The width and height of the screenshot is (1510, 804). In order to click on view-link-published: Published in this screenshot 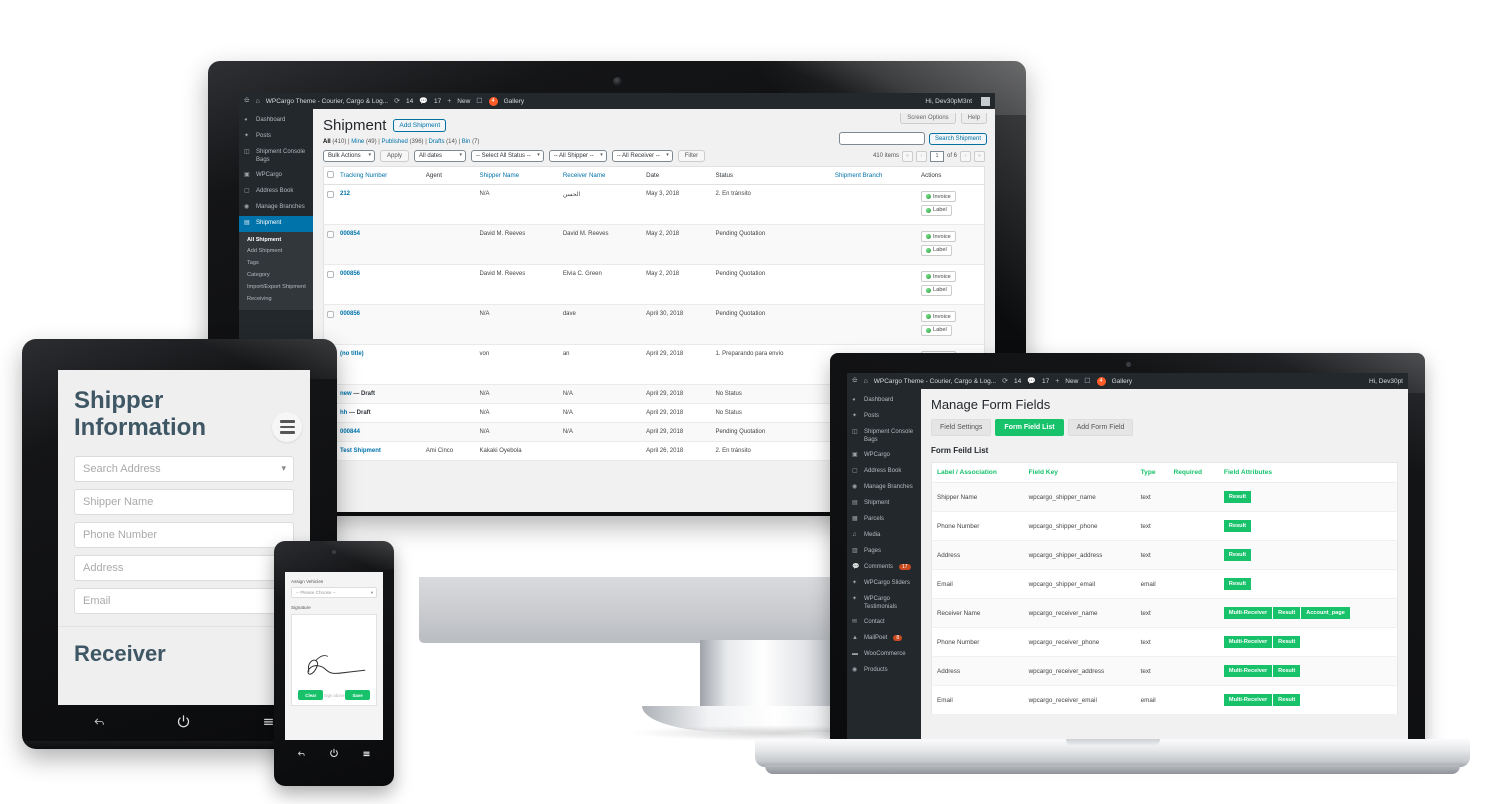, I will do `click(396, 142)`.